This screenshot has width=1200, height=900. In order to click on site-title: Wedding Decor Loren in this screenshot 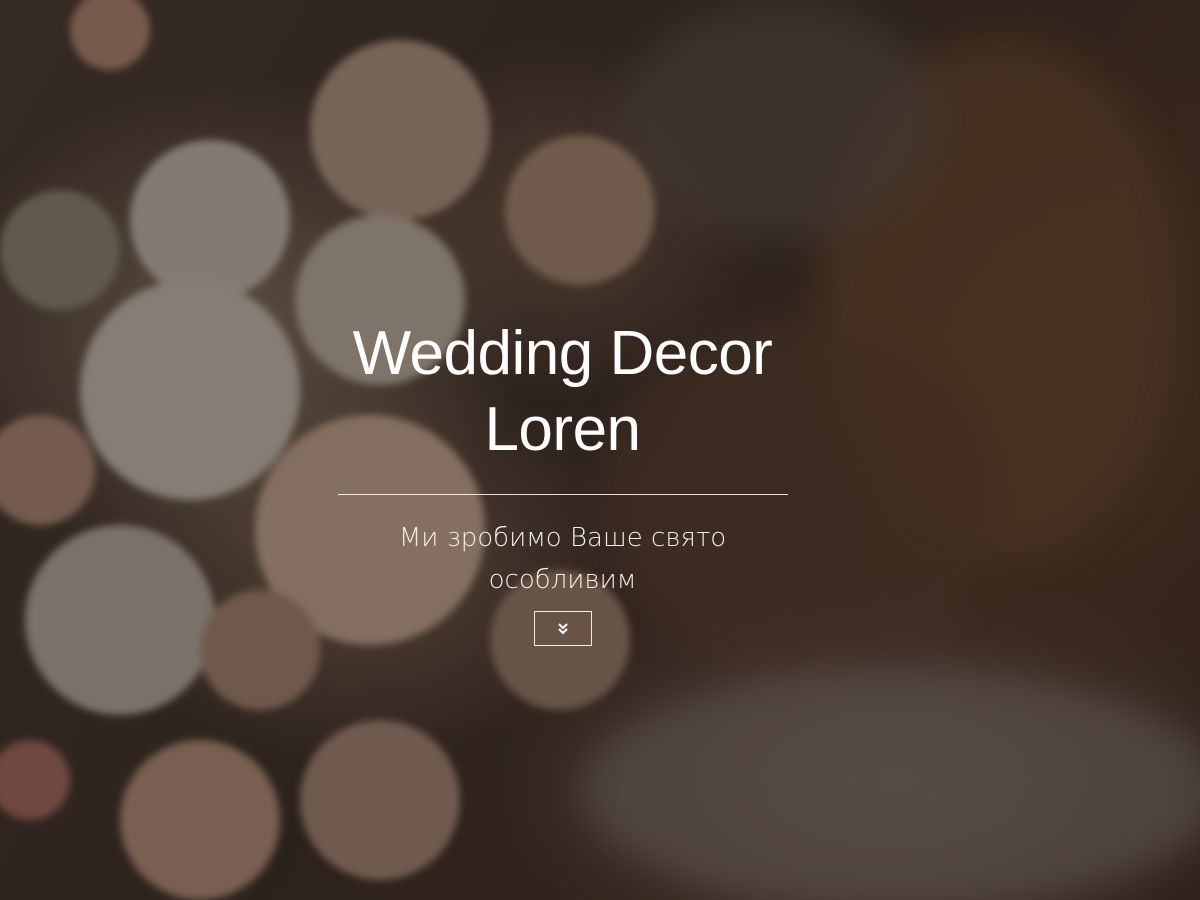, I will do `click(563, 392)`.